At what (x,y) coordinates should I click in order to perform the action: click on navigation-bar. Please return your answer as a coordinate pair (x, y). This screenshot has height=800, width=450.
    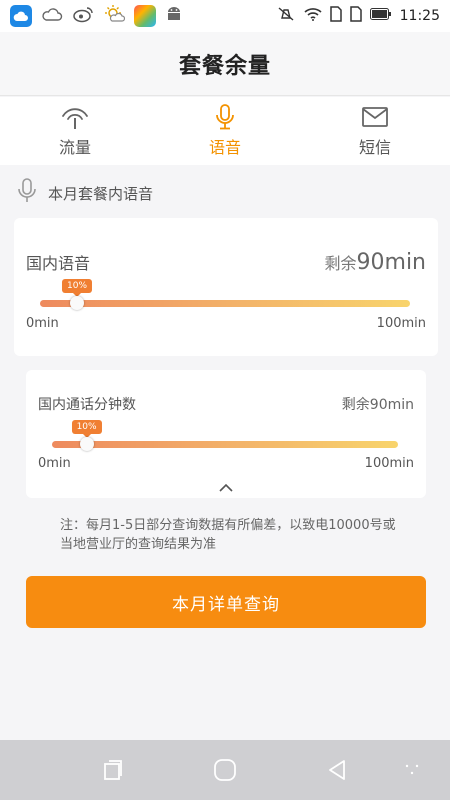
    Looking at the image, I should click on (225, 770).